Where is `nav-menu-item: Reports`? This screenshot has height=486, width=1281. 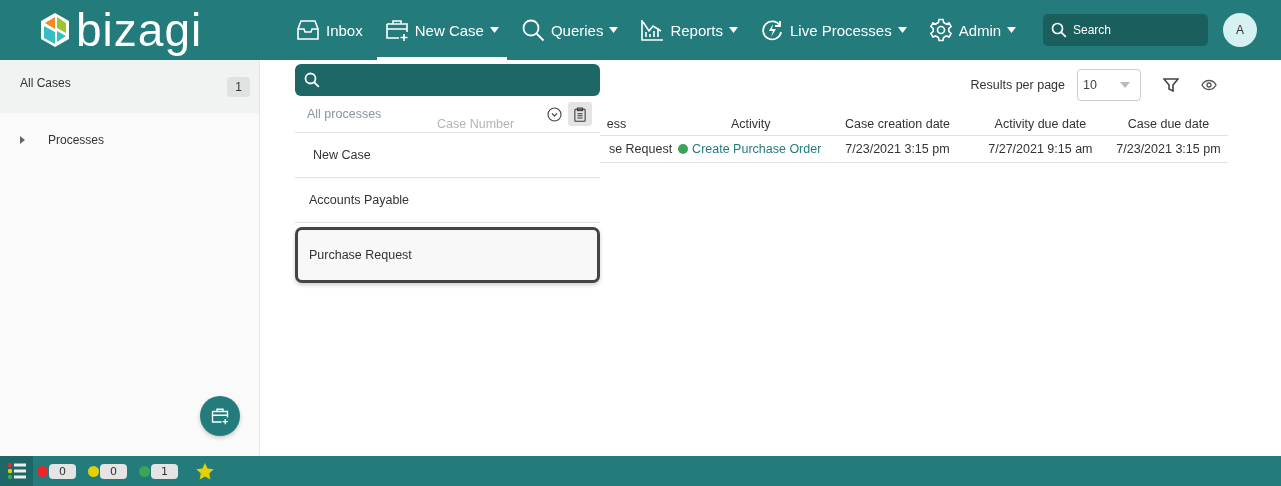 nav-menu-item: Reports is located at coordinates (689, 30).